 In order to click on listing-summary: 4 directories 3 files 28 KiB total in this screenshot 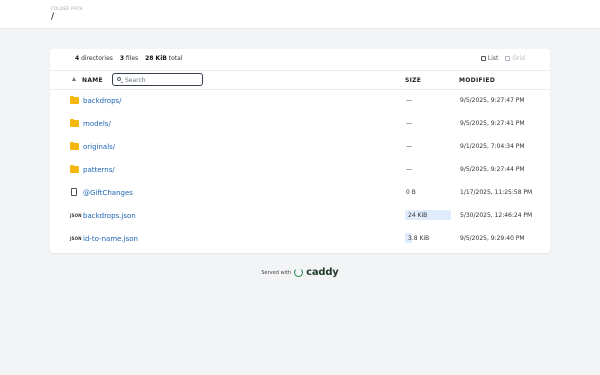, I will do `click(128, 58)`.